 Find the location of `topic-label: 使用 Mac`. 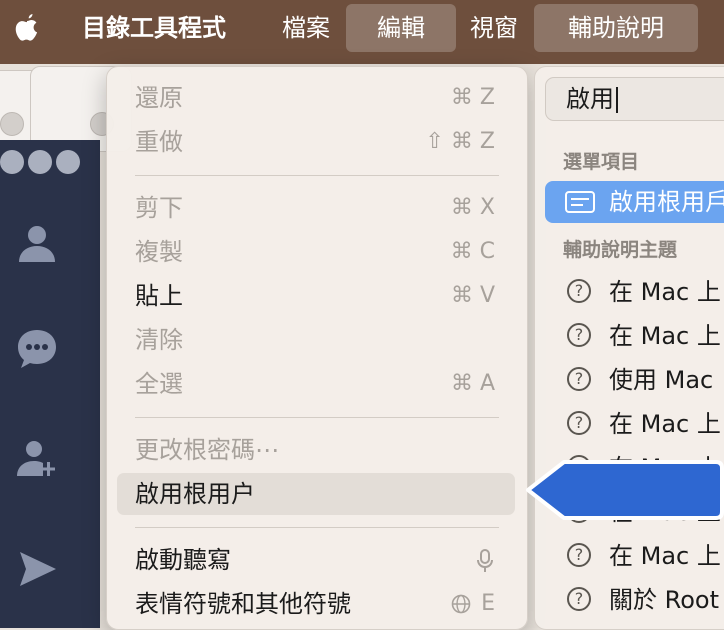

topic-label: 使用 Mac is located at coordinates (661, 380).